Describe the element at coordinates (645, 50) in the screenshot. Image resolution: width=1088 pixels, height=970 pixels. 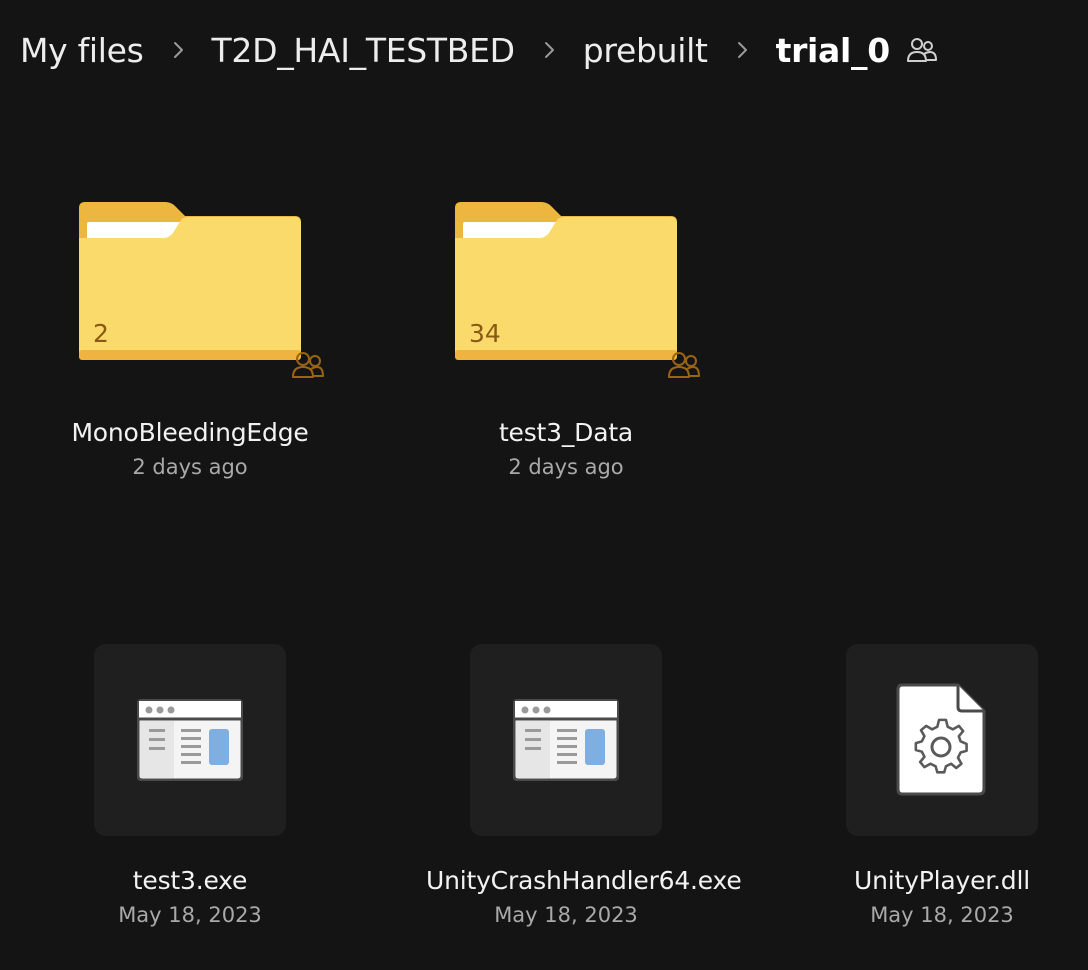
I see `breadcrumb-prebuilt: prebuilt` at that location.